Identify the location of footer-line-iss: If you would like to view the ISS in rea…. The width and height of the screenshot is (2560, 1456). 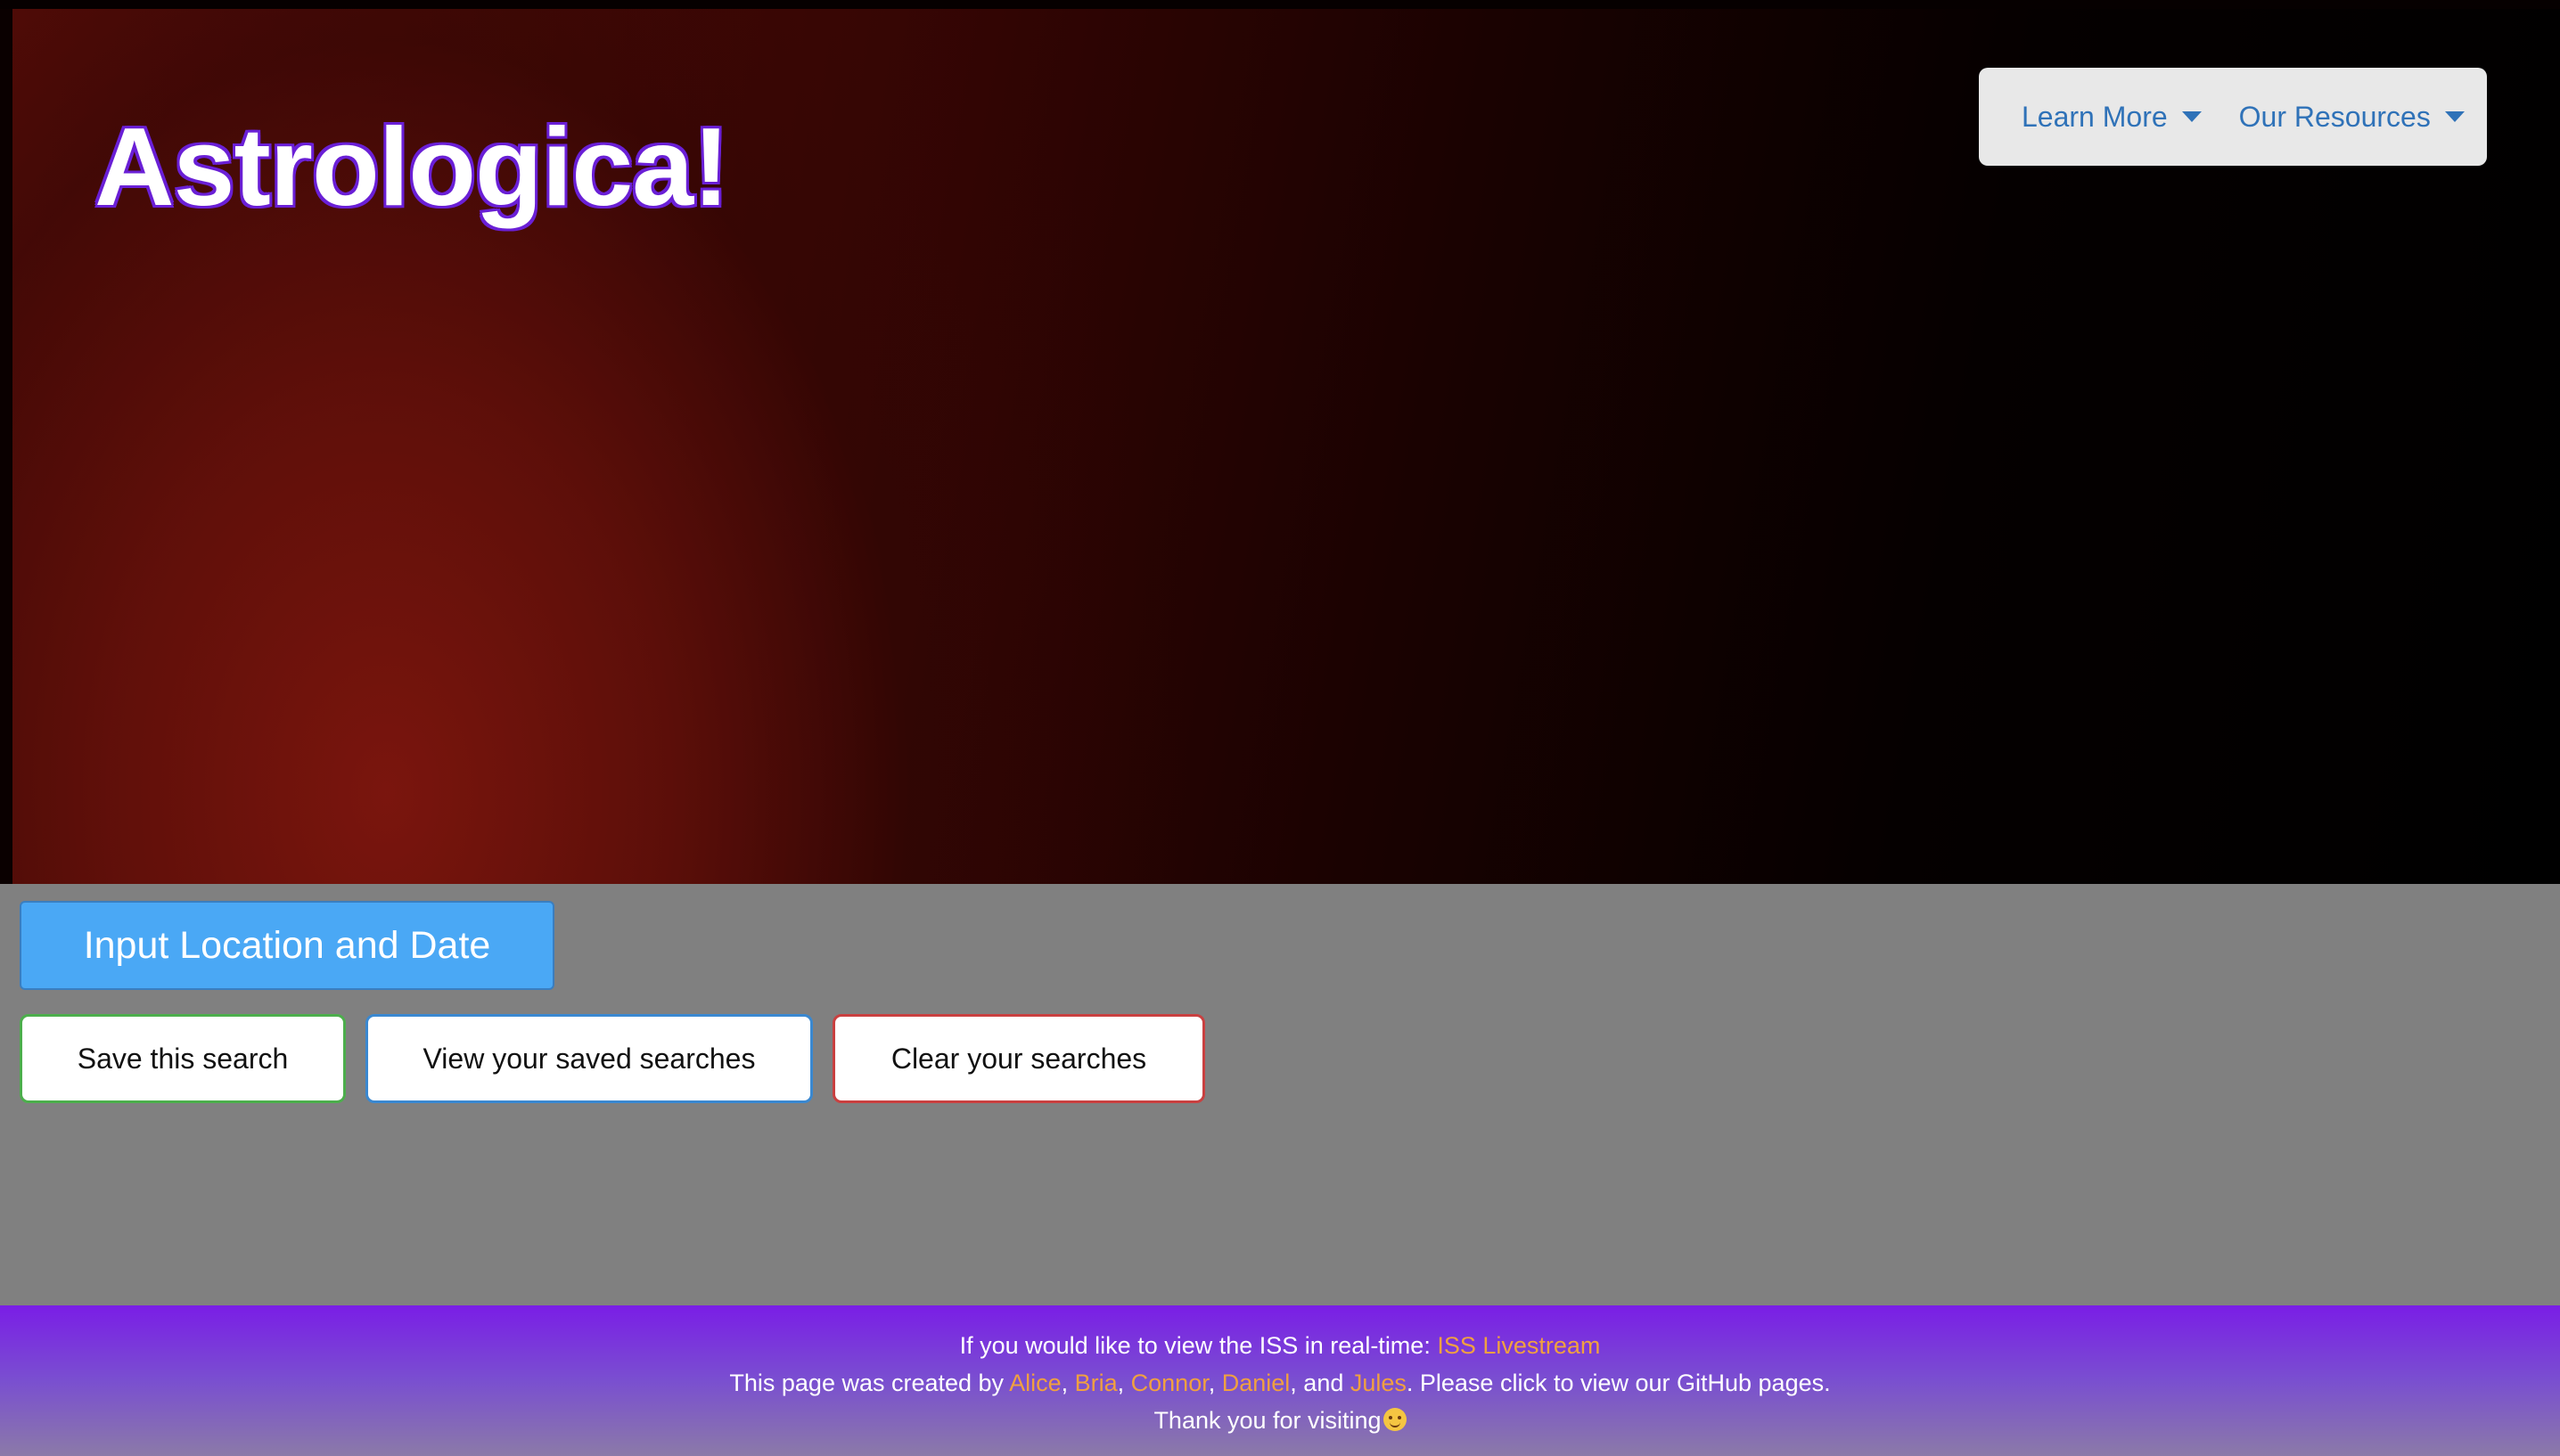
(1280, 1345).